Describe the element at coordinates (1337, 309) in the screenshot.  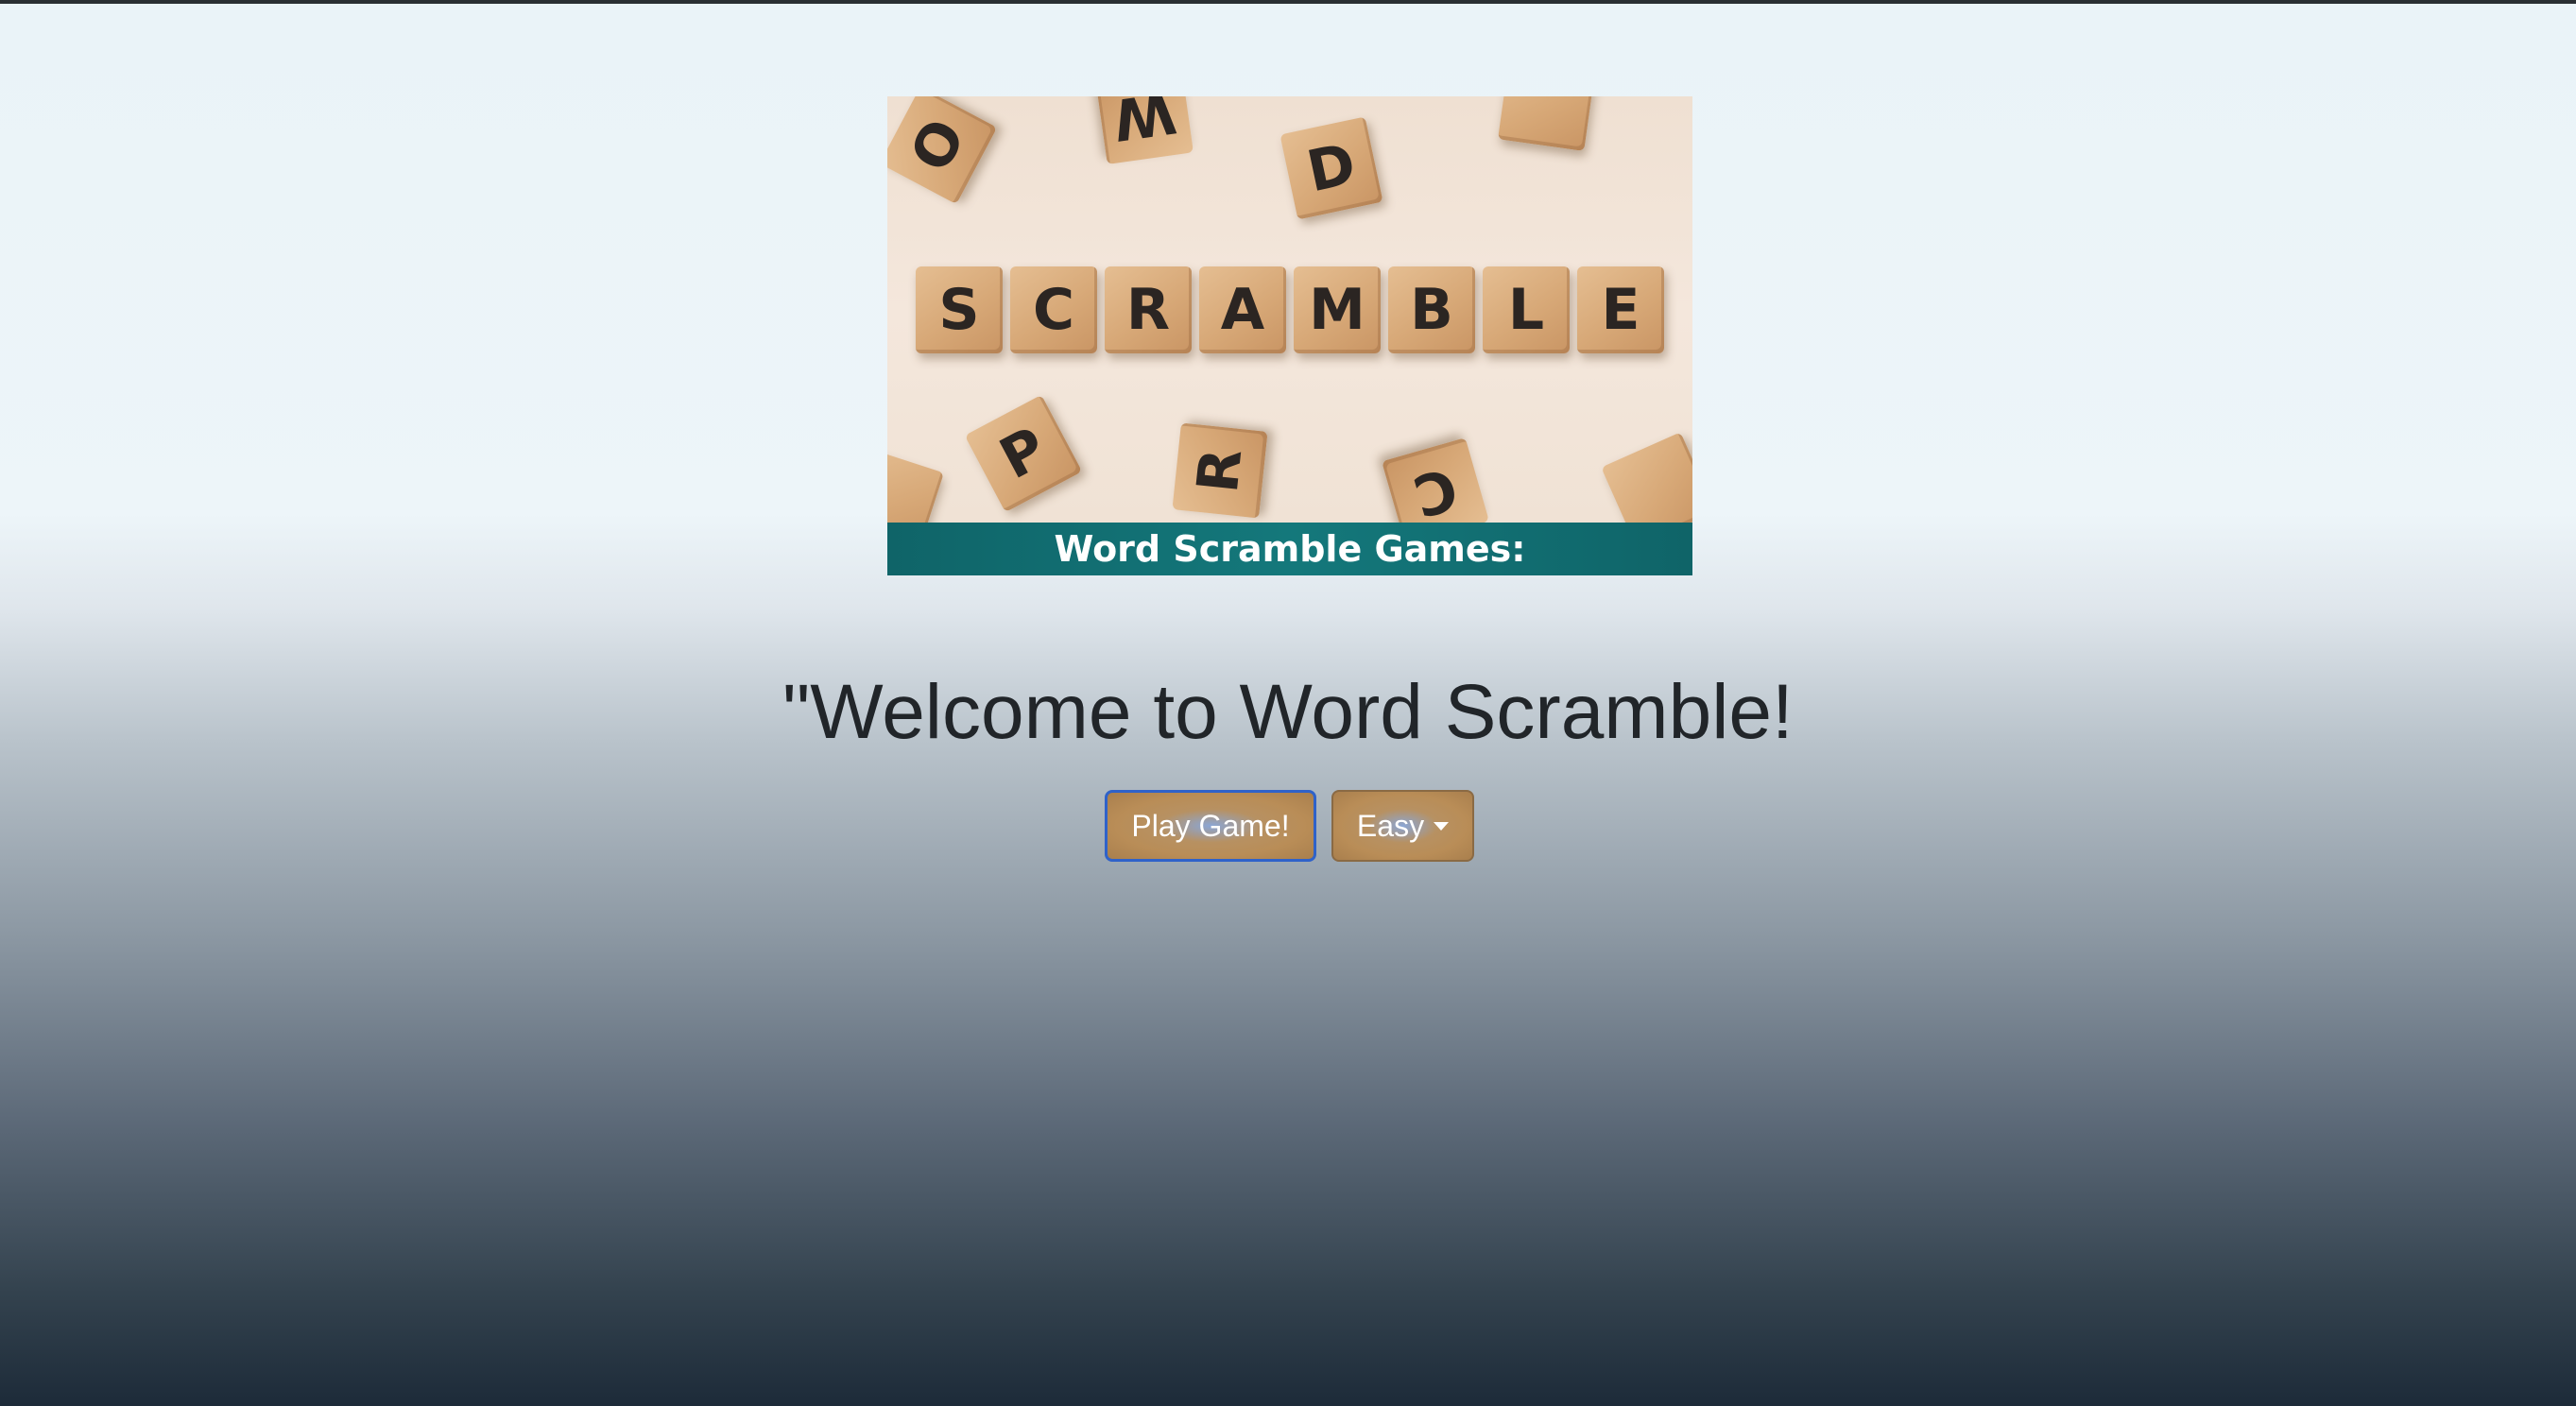
I see `scramble-tile: M` at that location.